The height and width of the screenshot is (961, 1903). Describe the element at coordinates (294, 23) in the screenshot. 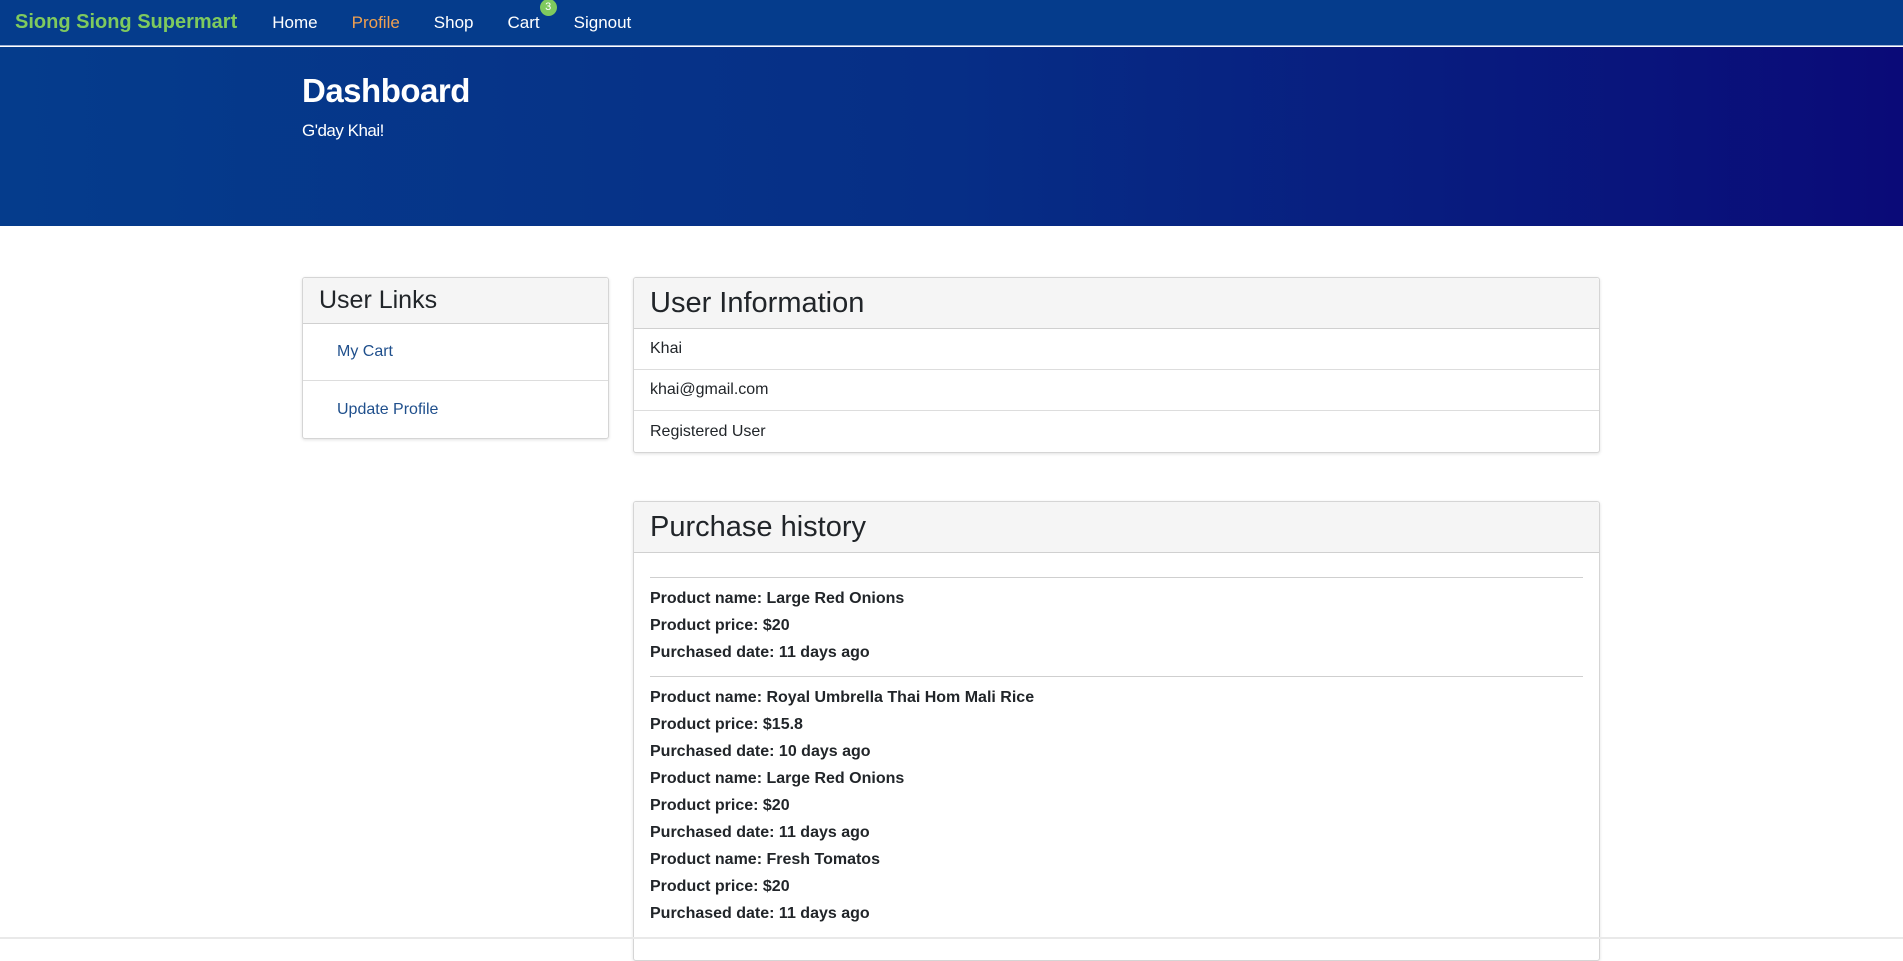

I see `nav-home-link: Home` at that location.